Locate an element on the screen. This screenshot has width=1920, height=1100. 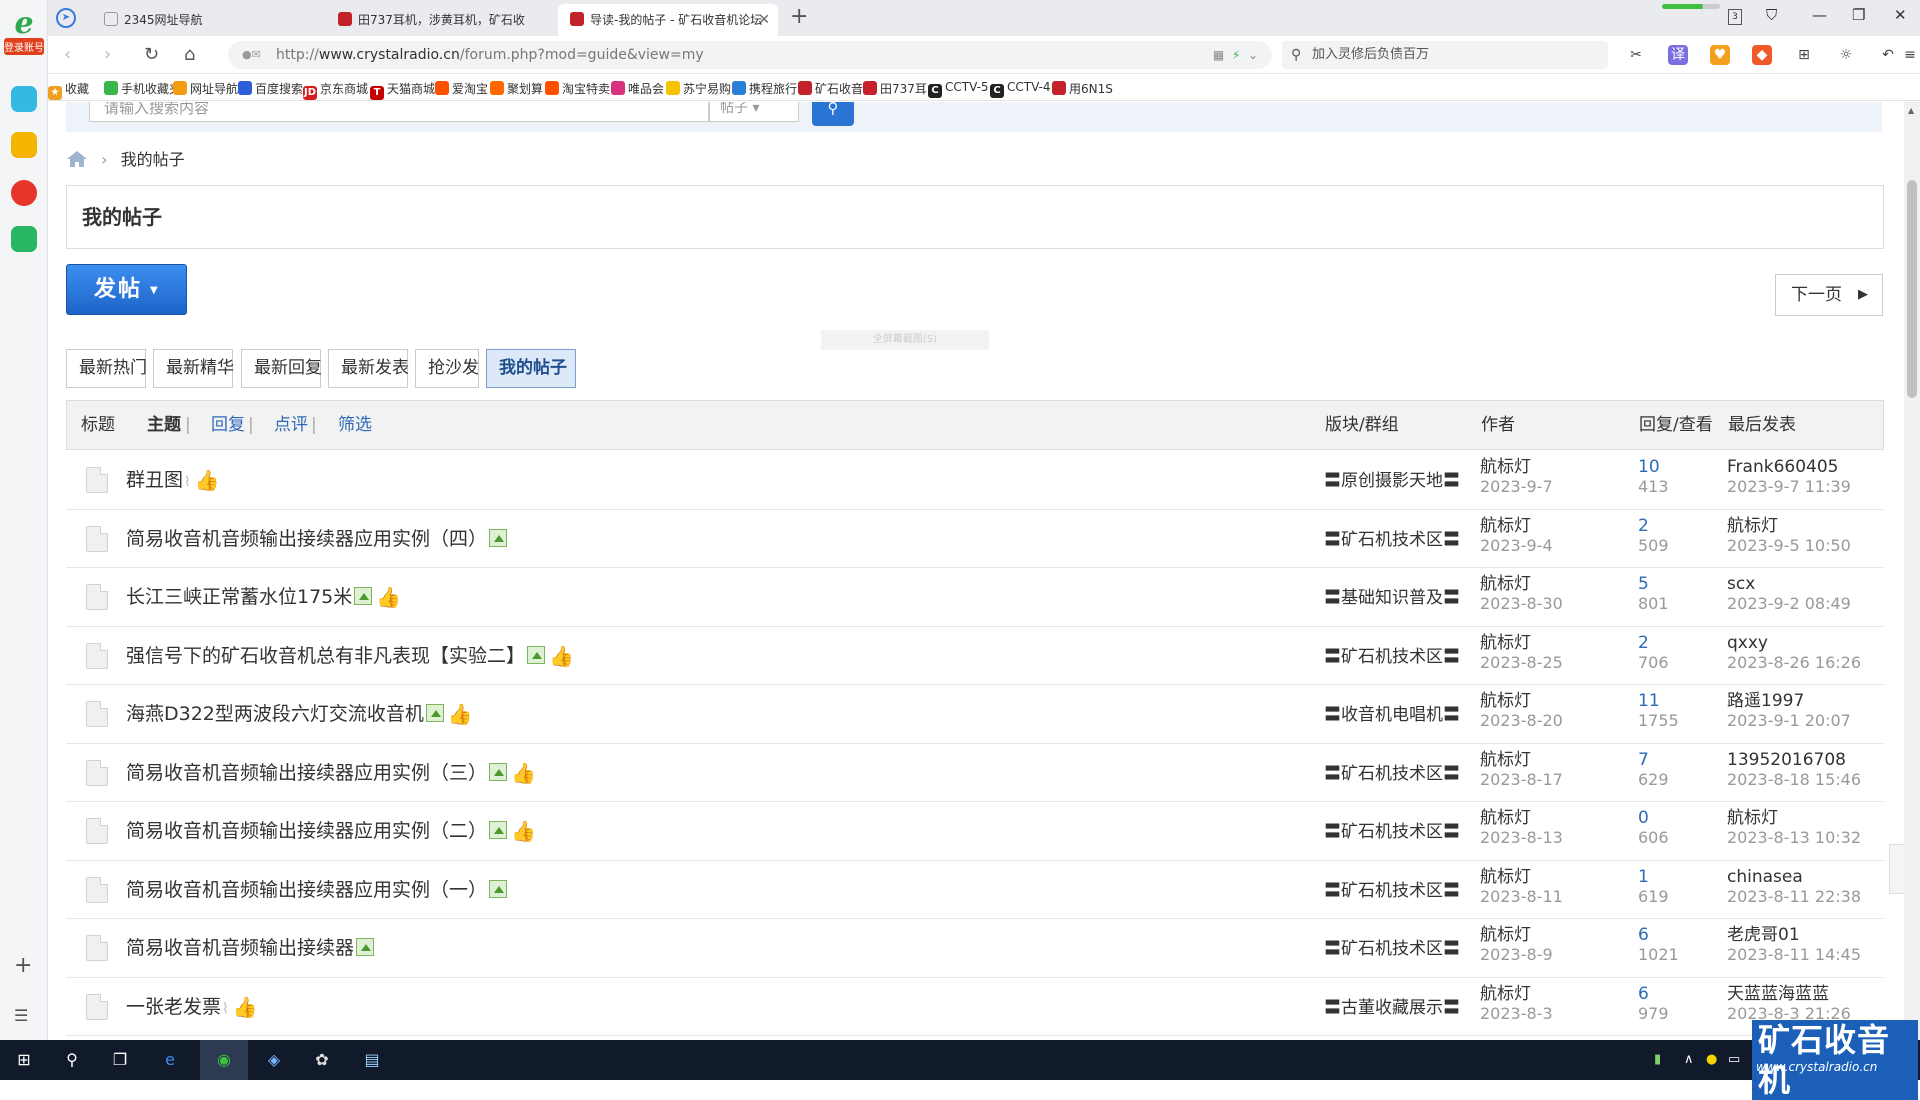
back-icon: ‹ is located at coordinates (67, 54).